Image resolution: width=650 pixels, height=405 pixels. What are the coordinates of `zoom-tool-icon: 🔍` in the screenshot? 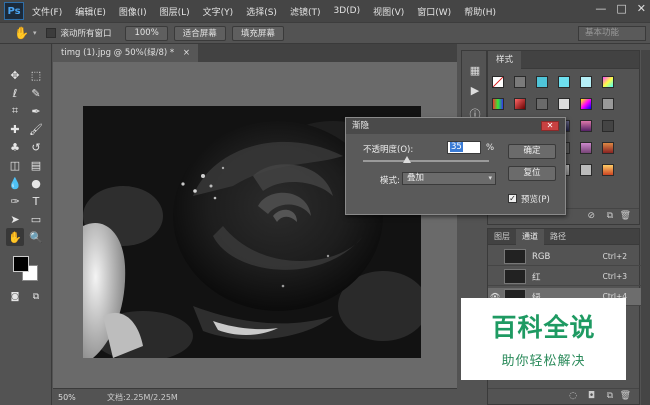 It's located at (36, 237).